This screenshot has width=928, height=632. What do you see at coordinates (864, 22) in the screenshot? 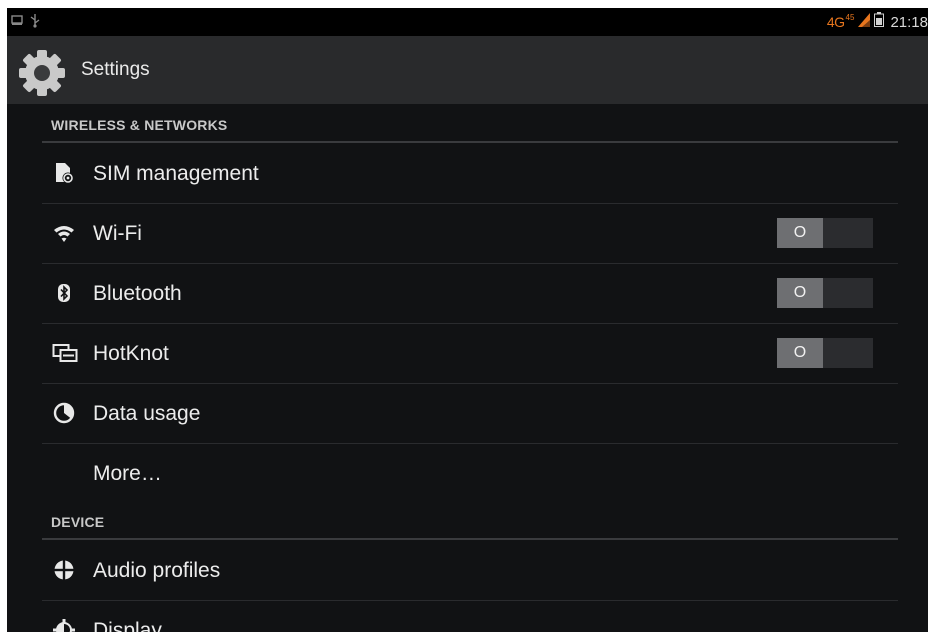
I see `signal-icon` at bounding box center [864, 22].